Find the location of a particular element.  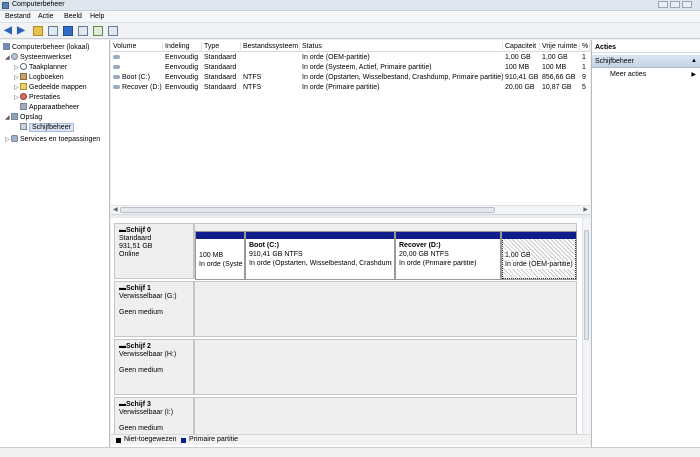

legend-swatch-primary is located at coordinates (183, 440).